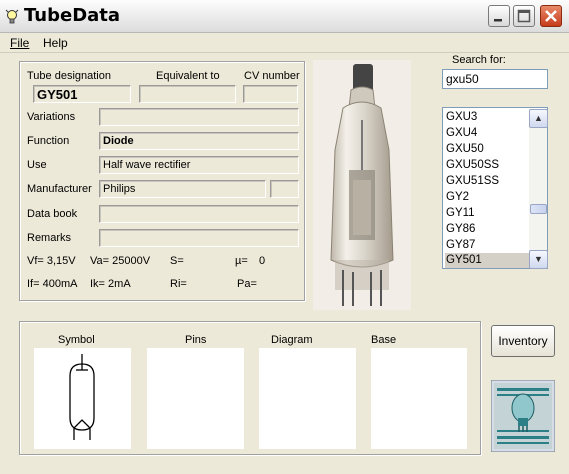 This screenshot has width=569, height=474. I want to click on list-item: GY2, so click(493, 197).